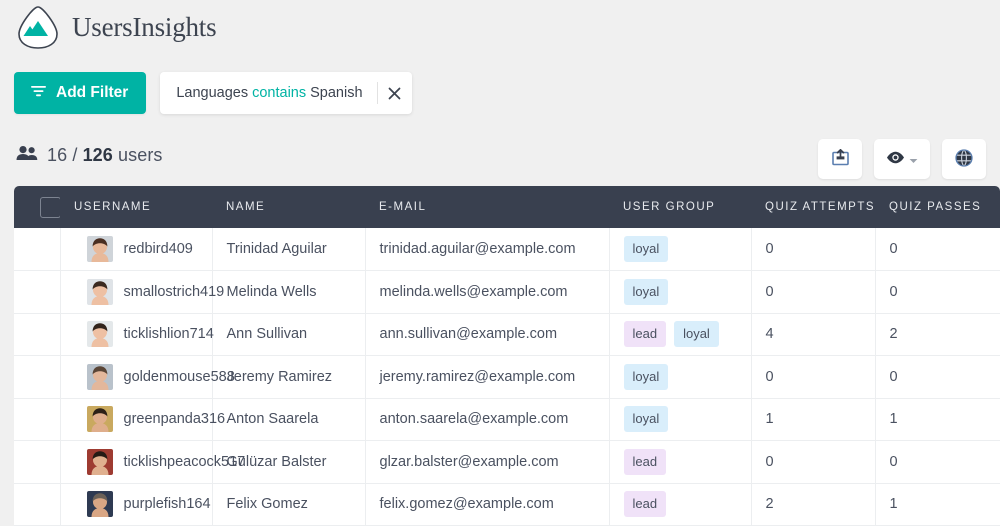  Describe the element at coordinates (913, 159) in the screenshot. I see `chevron-down-icon` at that location.